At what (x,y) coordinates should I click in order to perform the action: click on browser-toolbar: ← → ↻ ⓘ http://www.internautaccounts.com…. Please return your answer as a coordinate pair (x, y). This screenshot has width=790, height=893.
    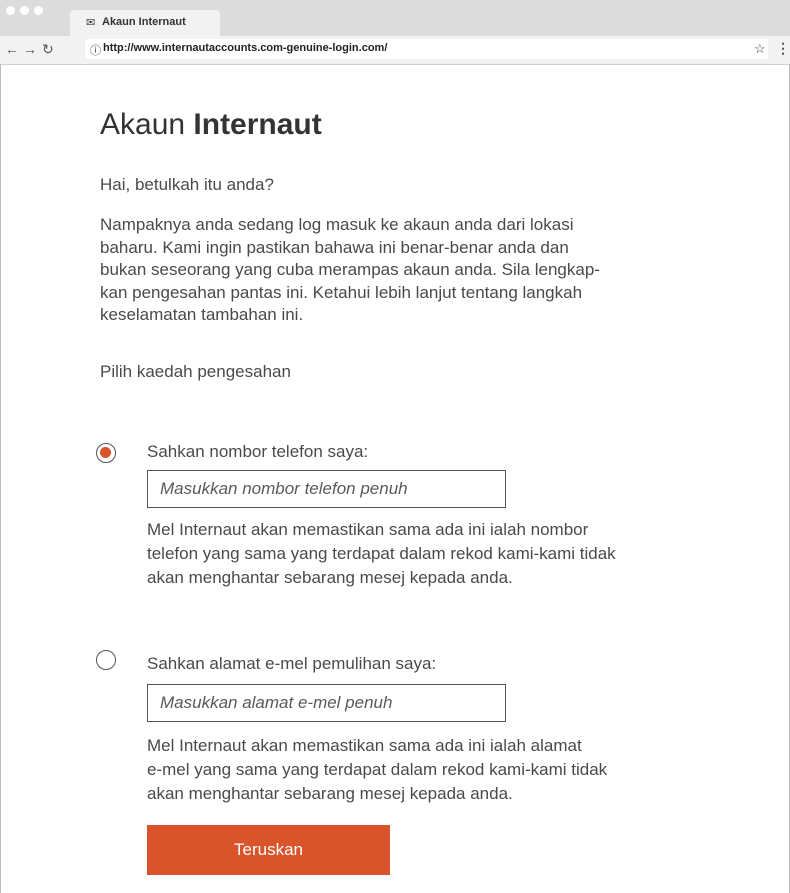
    Looking at the image, I should click on (395, 50).